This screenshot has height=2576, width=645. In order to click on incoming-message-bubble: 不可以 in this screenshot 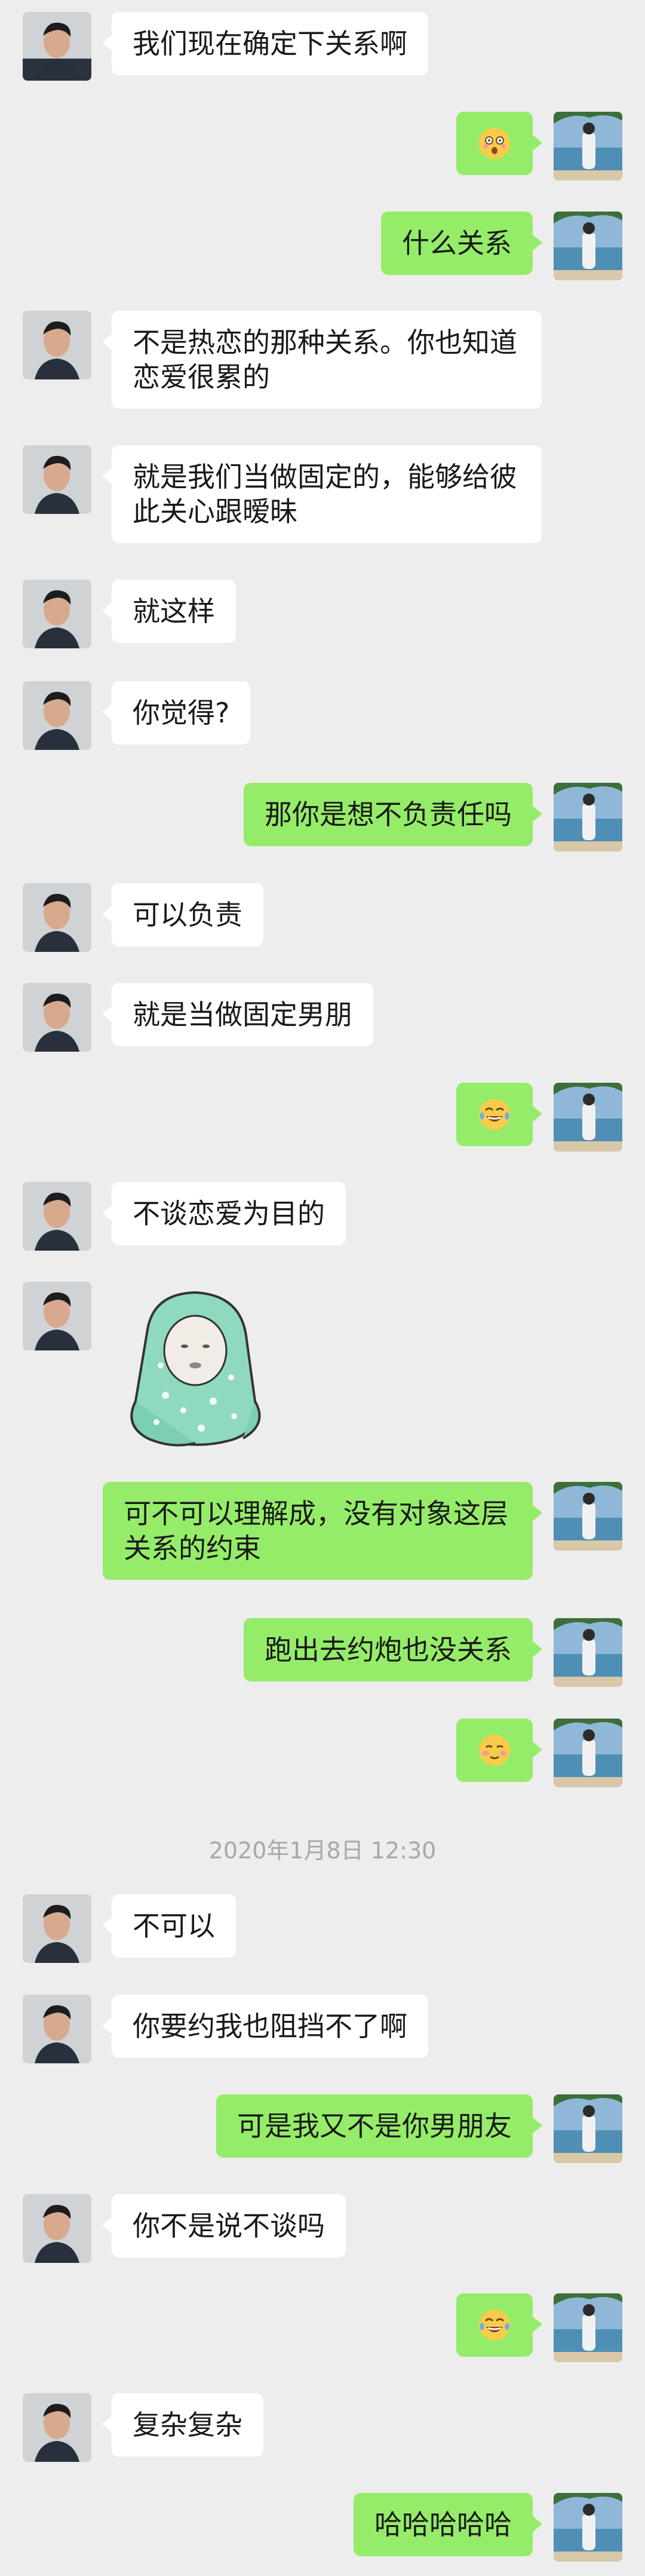, I will do `click(169, 1926)`.